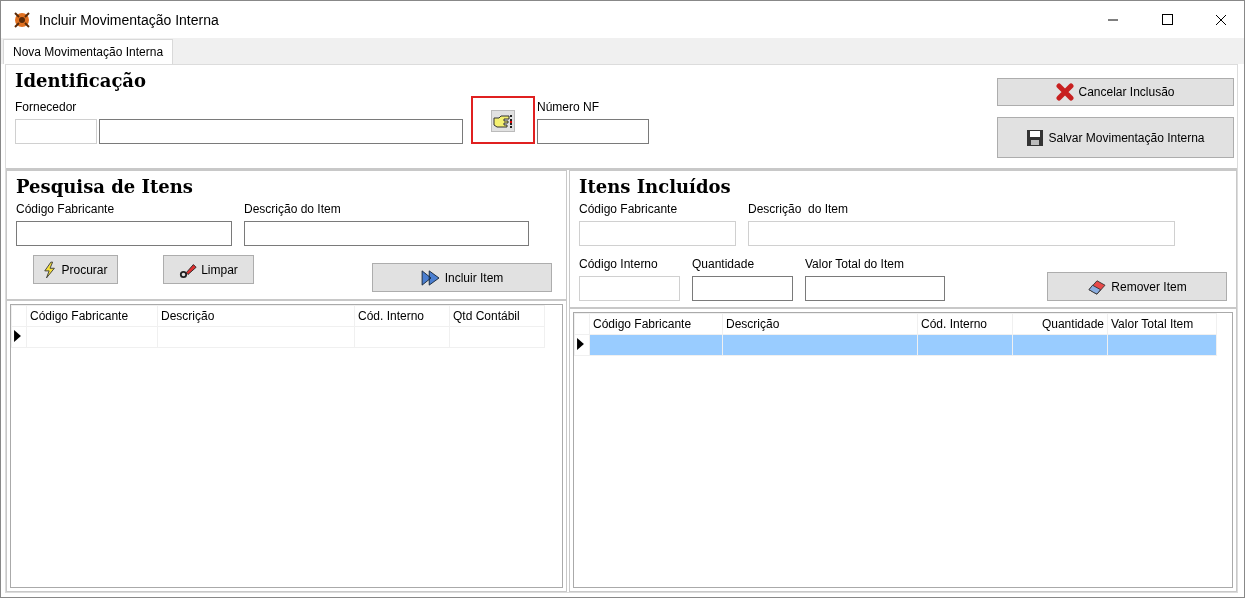 This screenshot has height=600, width=1247. Describe the element at coordinates (81, 81) in the screenshot. I see `section-heading: Identificação` at that location.